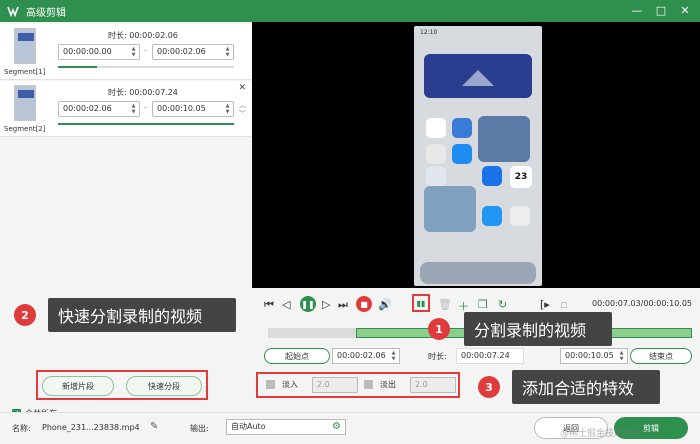  I want to click on callout-label: 分割录制的视频, so click(538, 329).